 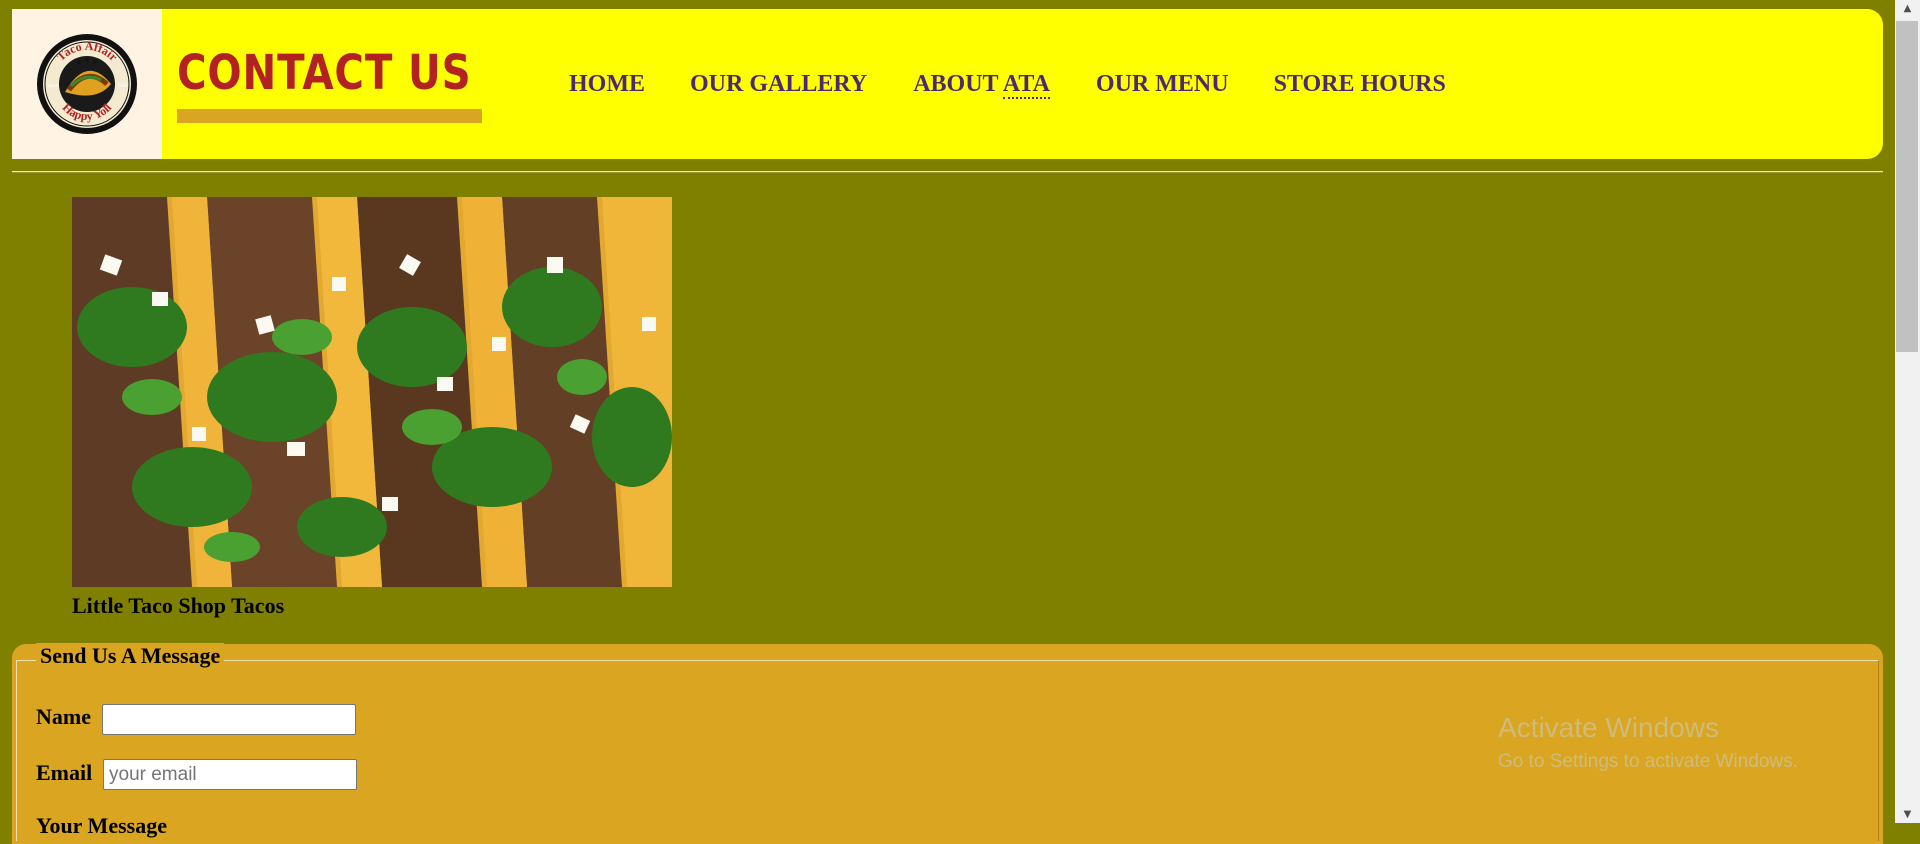 What do you see at coordinates (372, 392) in the screenshot?
I see `tacos-photo` at bounding box center [372, 392].